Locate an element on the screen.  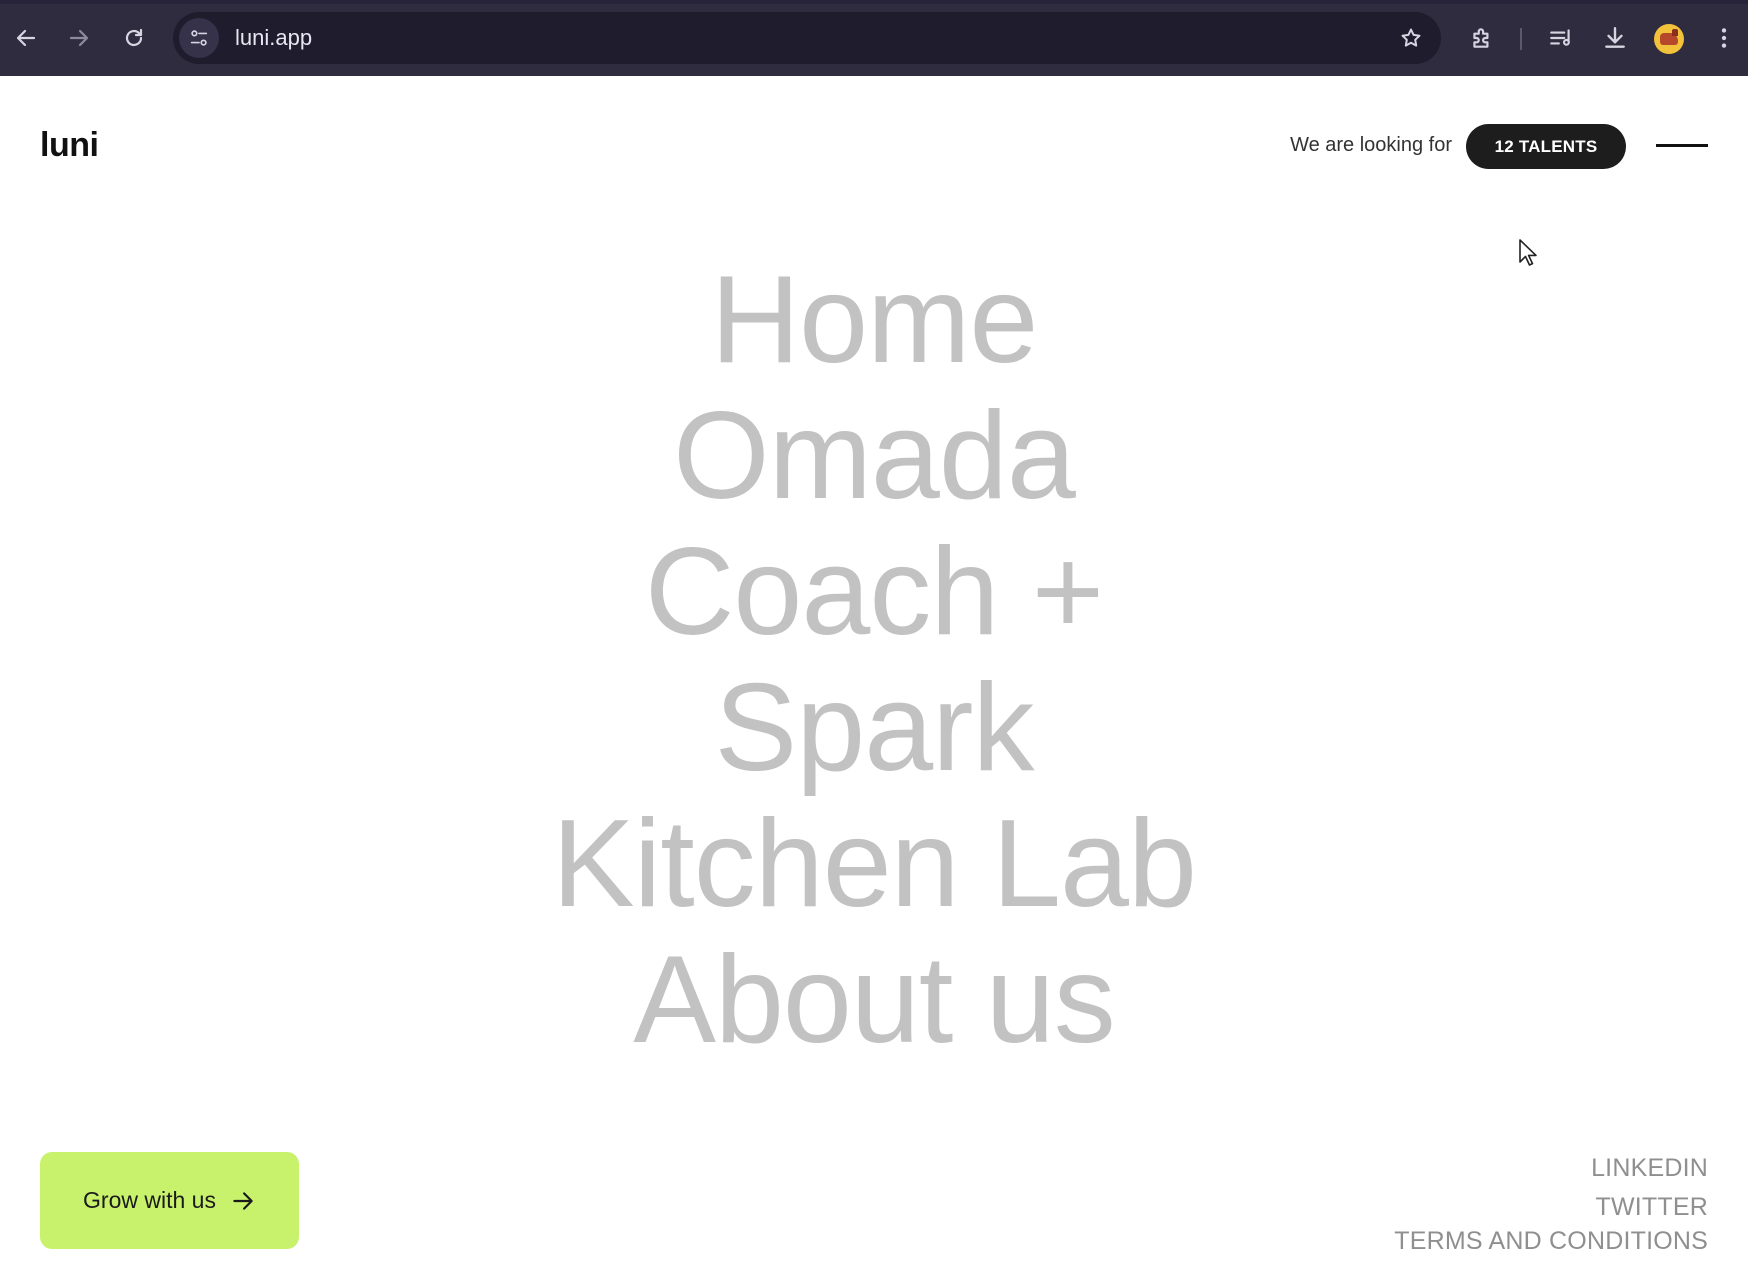
forward-arrow-icon is located at coordinates (79, 38).